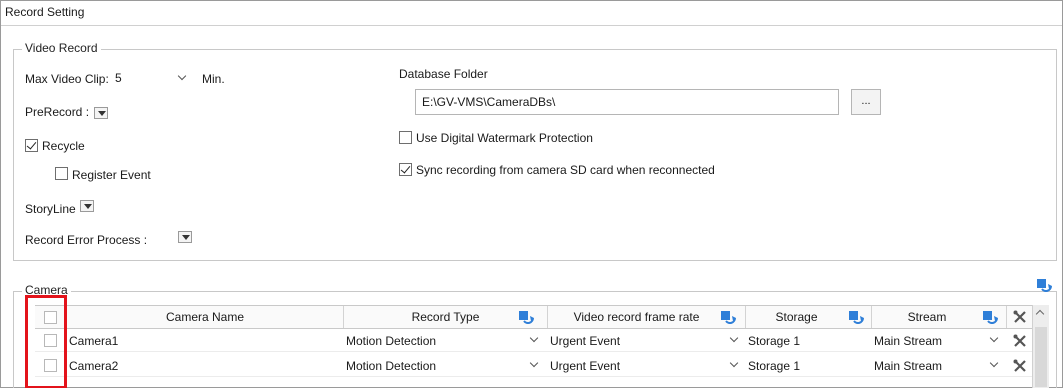 This screenshot has height=388, width=1063. What do you see at coordinates (213, 79) in the screenshot?
I see `max-video-clip-unit: Min.` at bounding box center [213, 79].